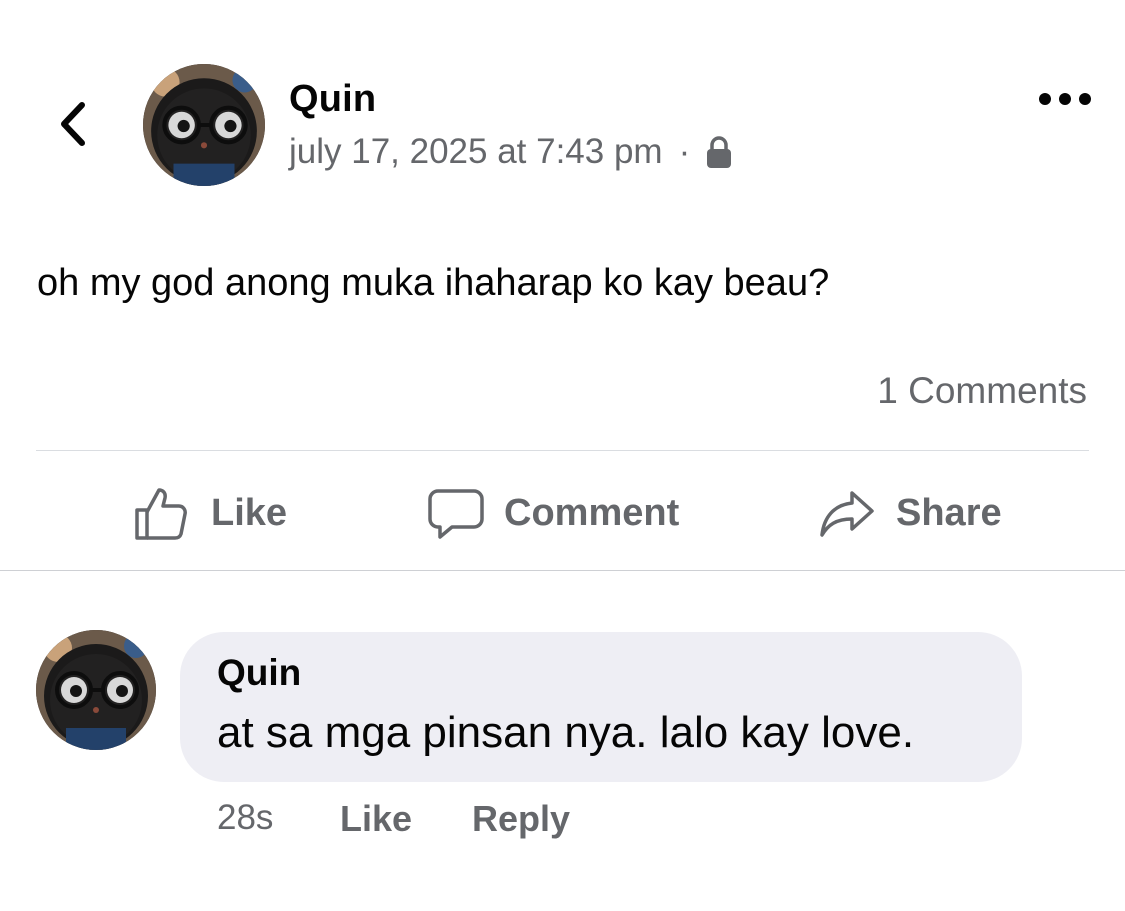  Describe the element at coordinates (210, 513) in the screenshot. I see `like-button: Like` at that location.